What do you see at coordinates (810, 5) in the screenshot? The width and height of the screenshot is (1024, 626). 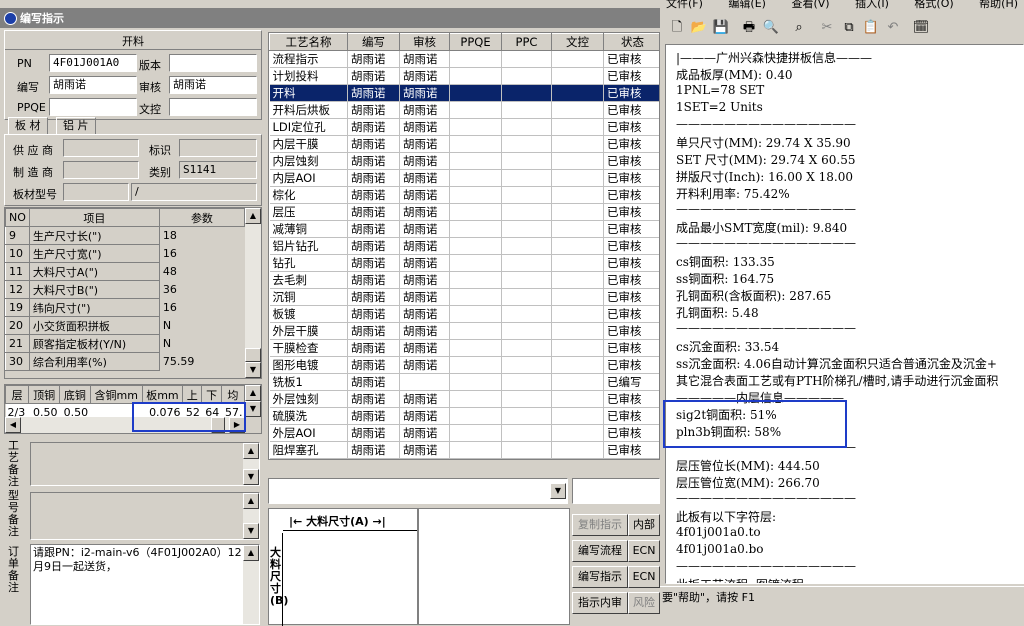 I see `menu-view: 查看(V)` at bounding box center [810, 5].